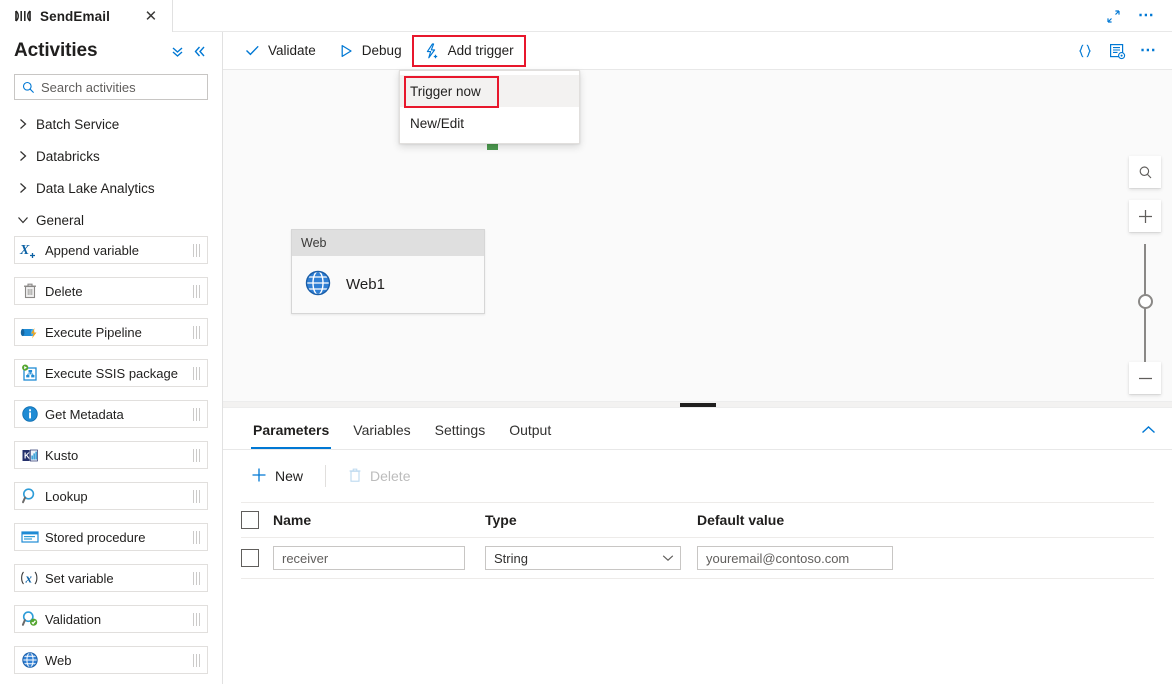 This screenshot has height=684, width=1172. I want to click on row-checkbox, so click(250, 558).